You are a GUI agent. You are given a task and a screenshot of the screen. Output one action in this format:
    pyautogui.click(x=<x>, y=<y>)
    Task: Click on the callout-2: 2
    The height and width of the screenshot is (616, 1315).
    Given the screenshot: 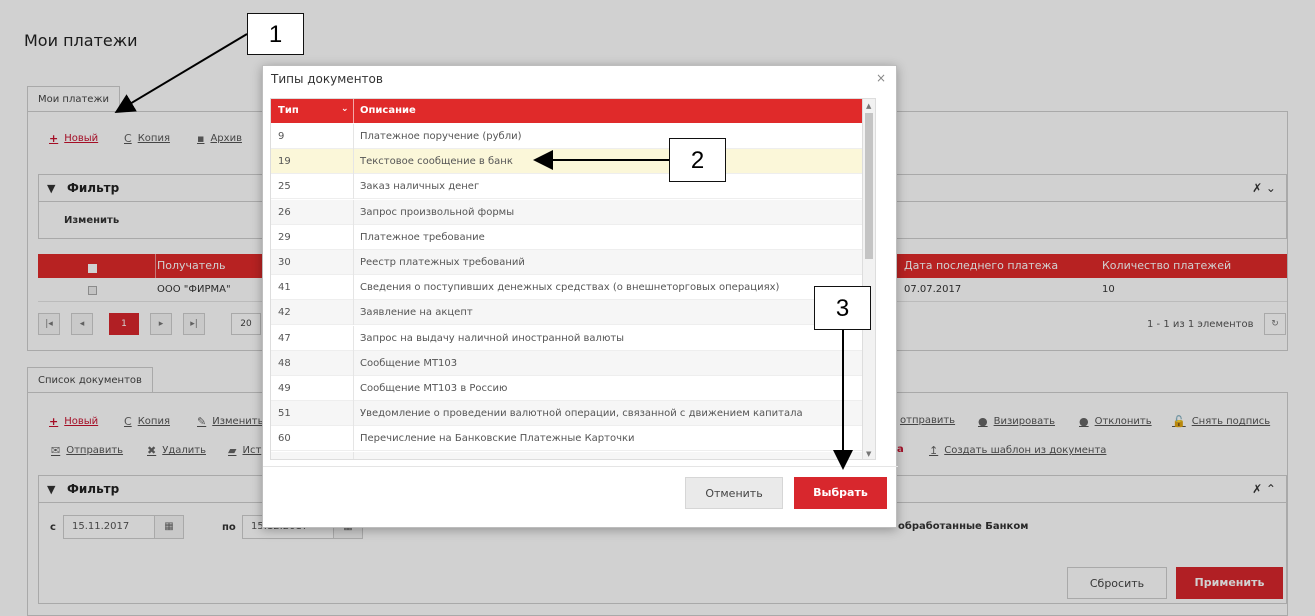 What is the action you would take?
    pyautogui.click(x=697, y=160)
    